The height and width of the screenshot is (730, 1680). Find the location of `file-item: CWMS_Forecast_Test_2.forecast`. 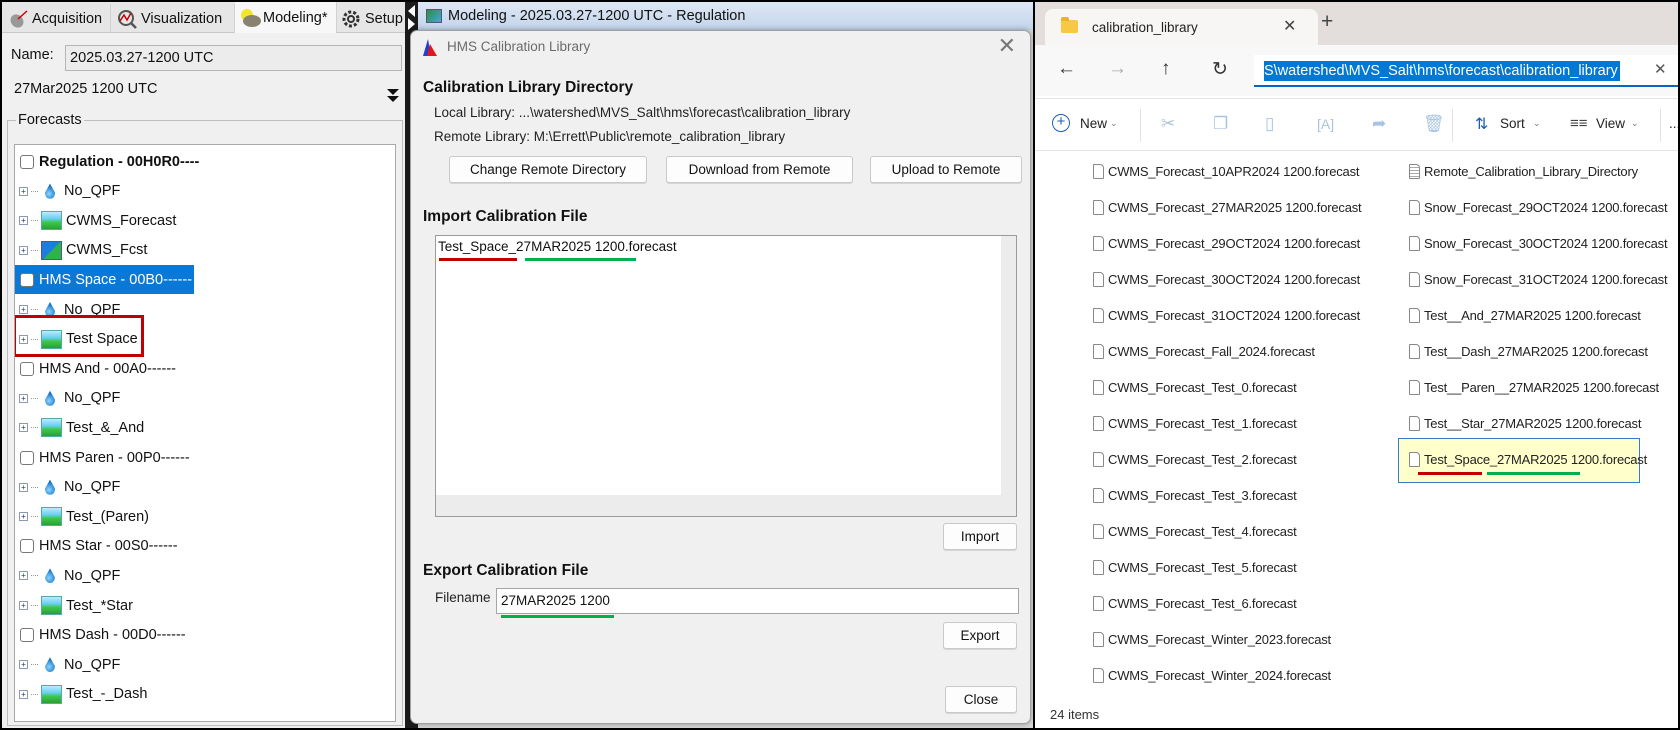

file-item: CWMS_Forecast_Test_2.forecast is located at coordinates (1195, 459).